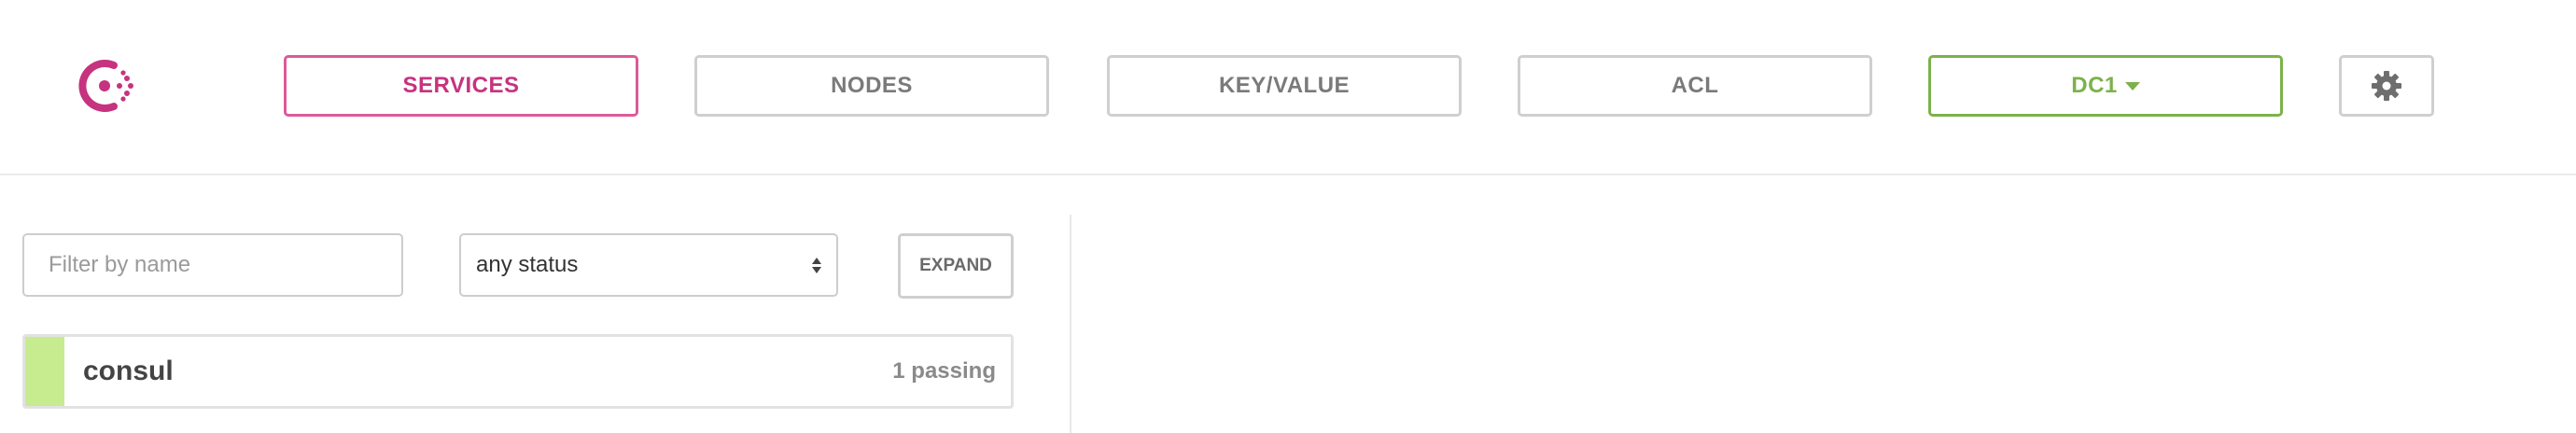  I want to click on tab-key-value-label: KEY/VALUE, so click(1284, 85).